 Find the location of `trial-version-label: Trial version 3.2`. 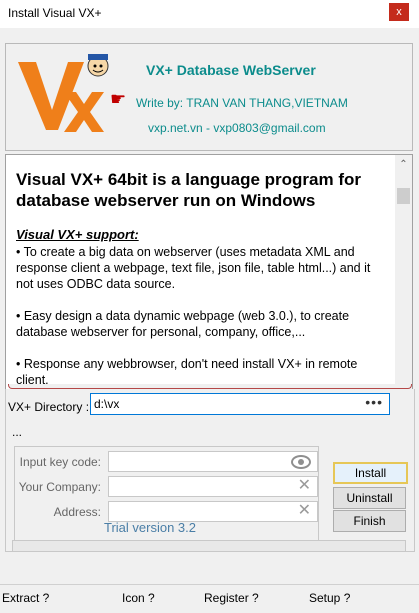

trial-version-label: Trial version 3.2 is located at coordinates (150, 527).